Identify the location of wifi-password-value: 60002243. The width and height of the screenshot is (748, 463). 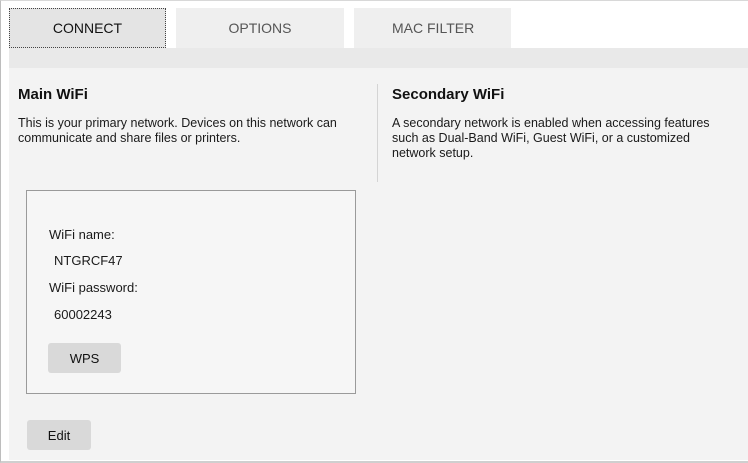
(83, 314).